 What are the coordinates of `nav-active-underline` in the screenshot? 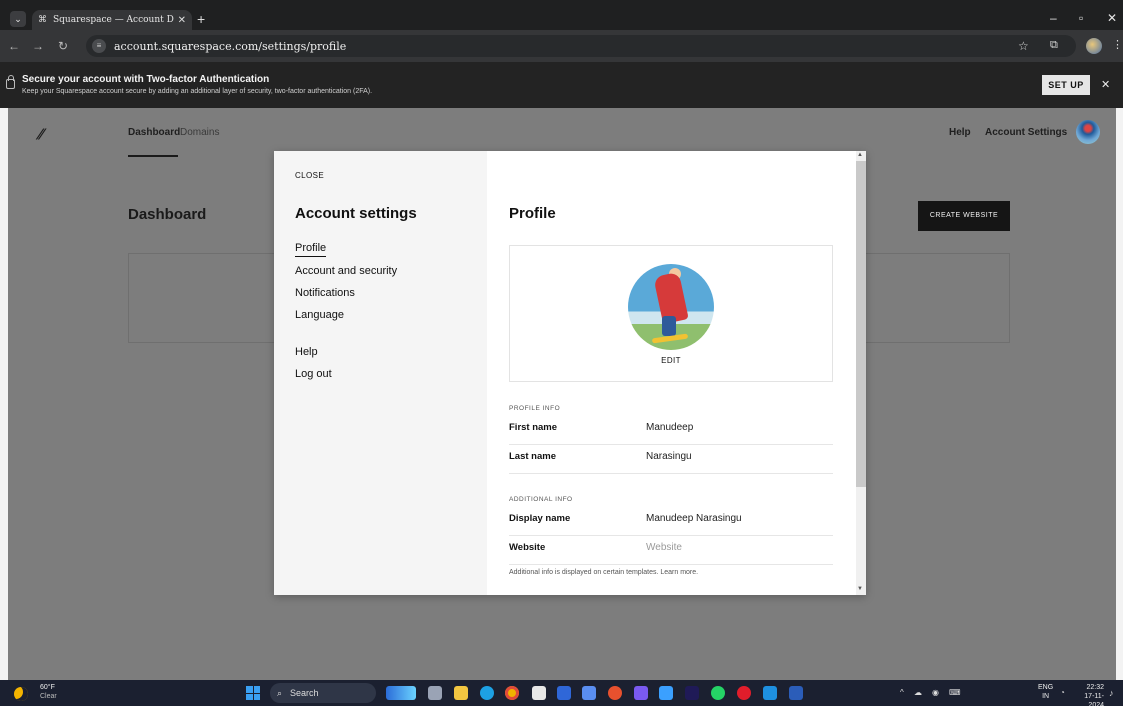 It's located at (153, 156).